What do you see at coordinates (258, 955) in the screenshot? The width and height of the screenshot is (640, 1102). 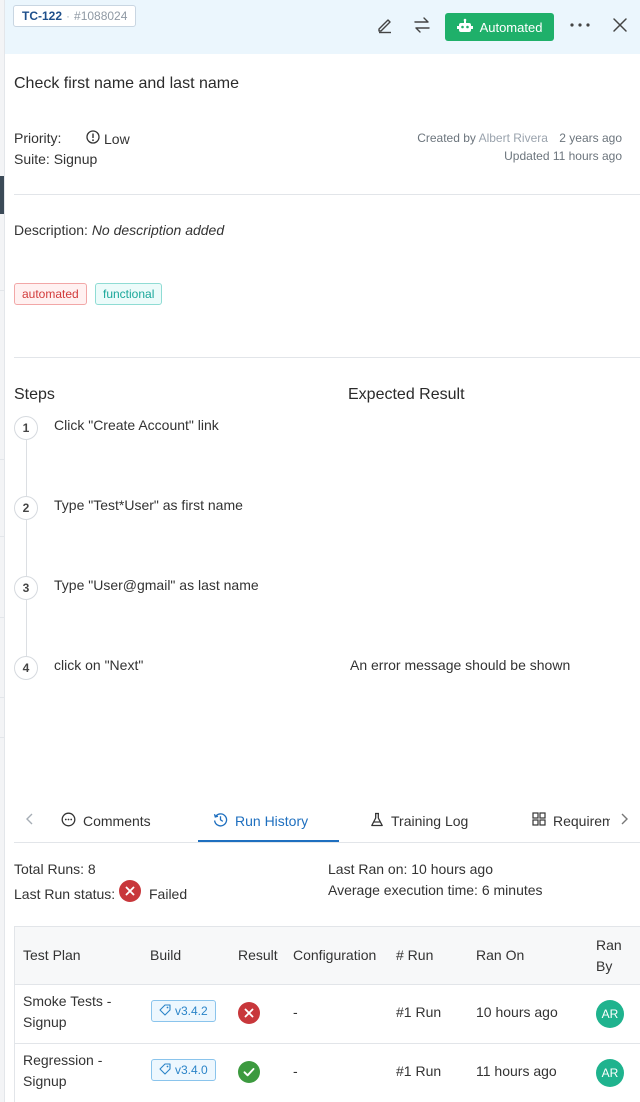 I see `column-header: Result` at bounding box center [258, 955].